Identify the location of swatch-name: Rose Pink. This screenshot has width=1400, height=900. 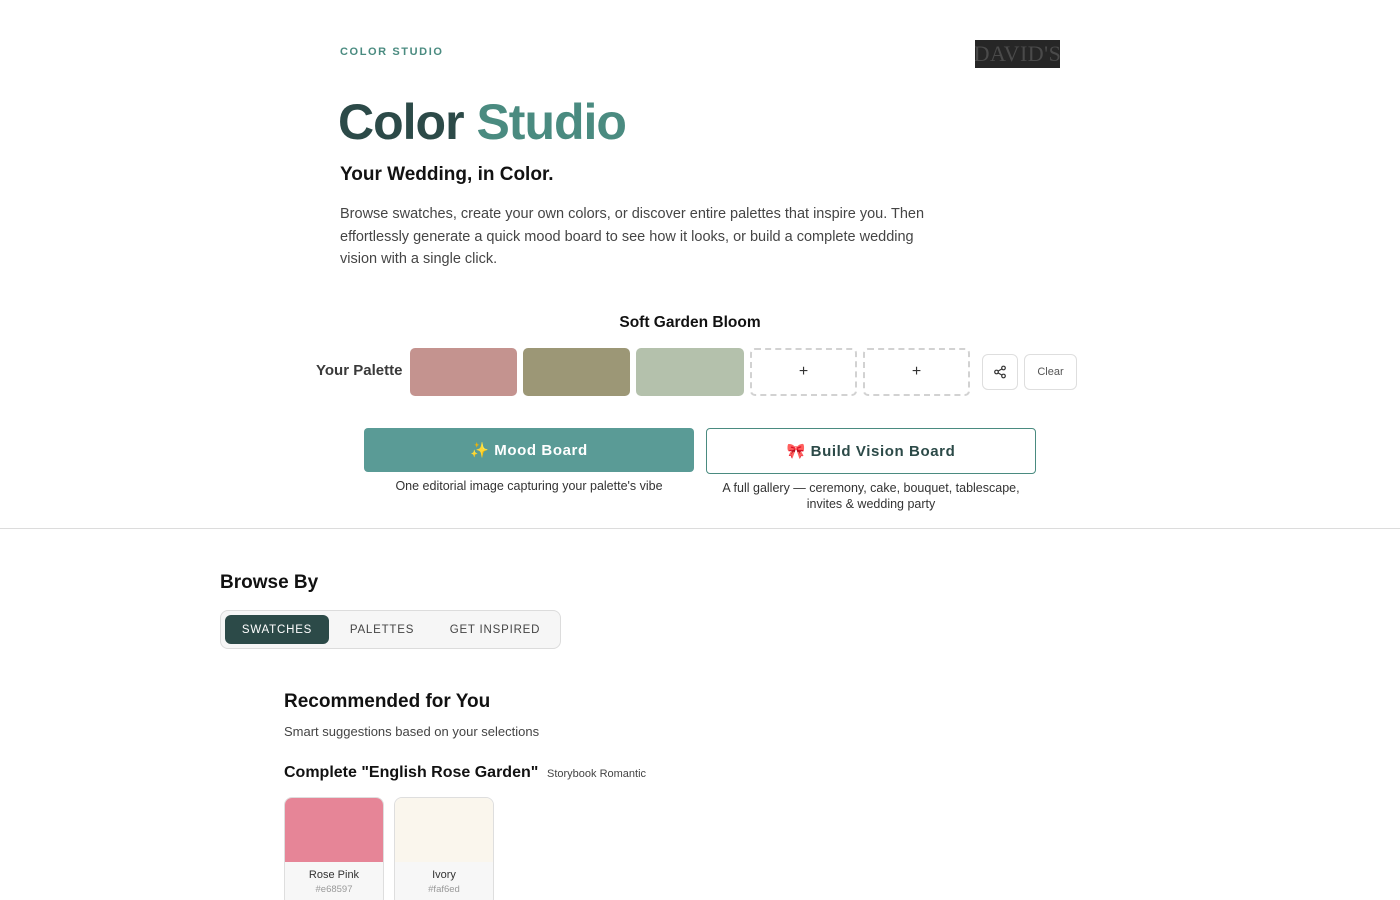
(334, 875).